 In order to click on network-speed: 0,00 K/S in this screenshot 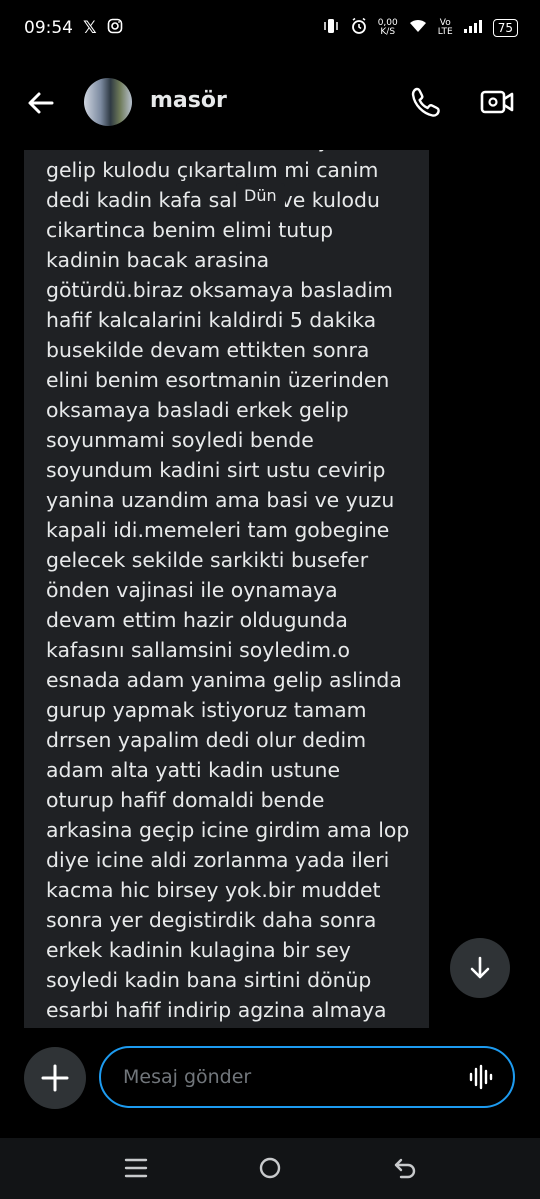, I will do `click(388, 28)`.